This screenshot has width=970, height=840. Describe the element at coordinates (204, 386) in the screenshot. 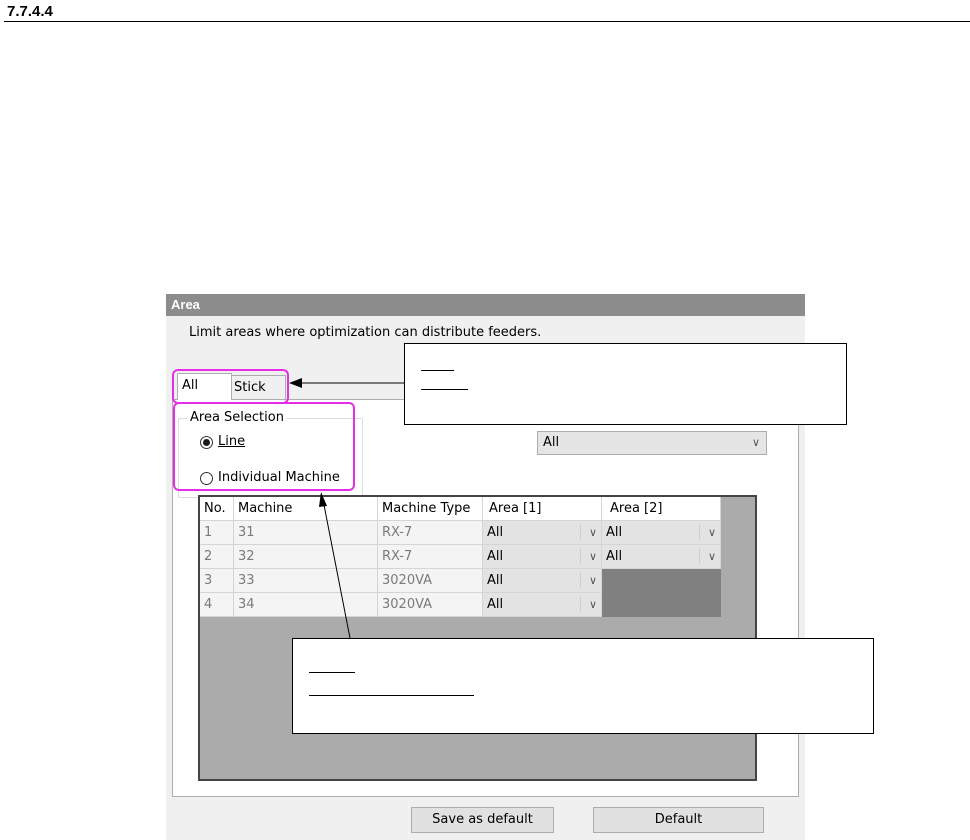

I see `tab-all: All` at that location.